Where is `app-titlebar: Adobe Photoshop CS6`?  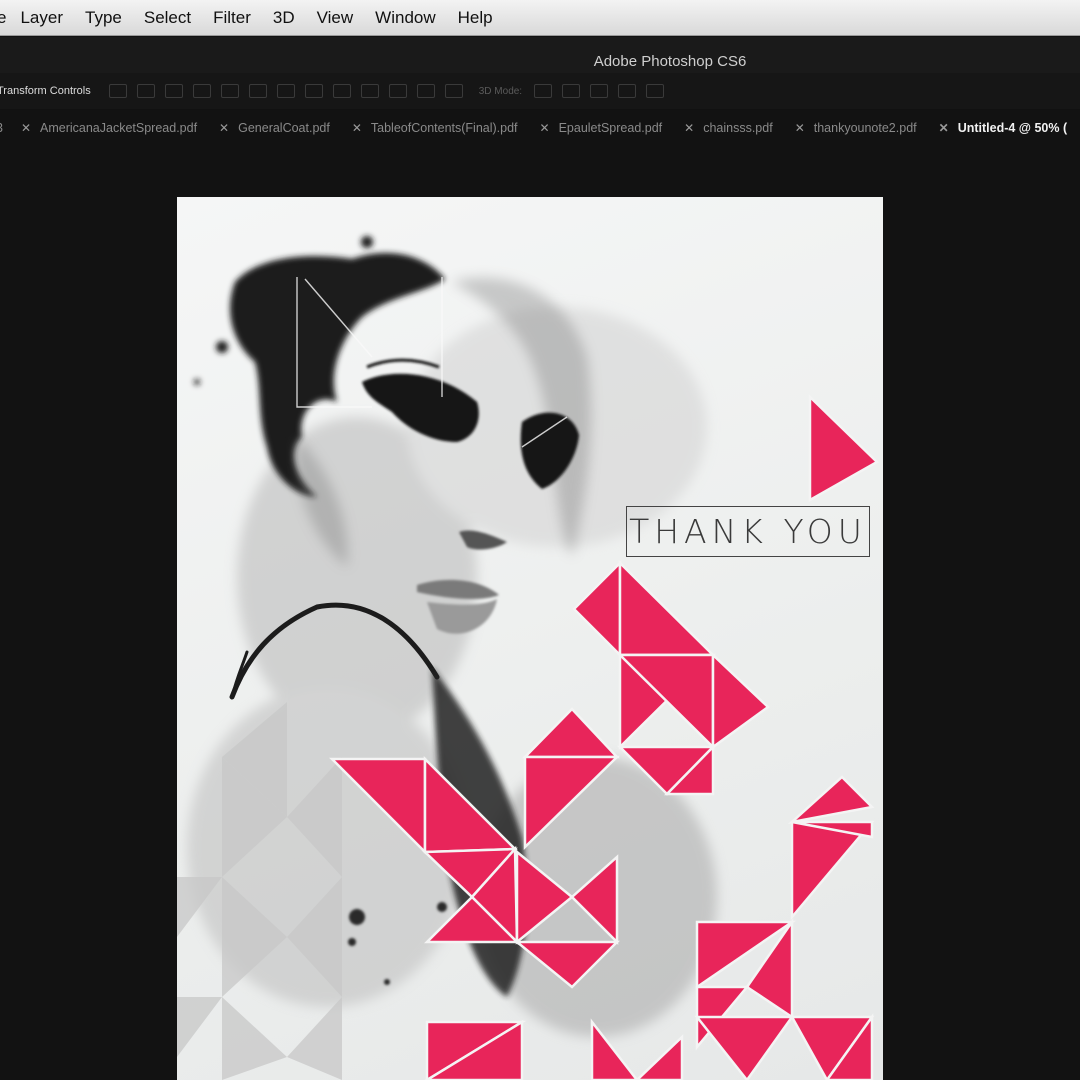 app-titlebar: Adobe Photoshop CS6 is located at coordinates (540, 55).